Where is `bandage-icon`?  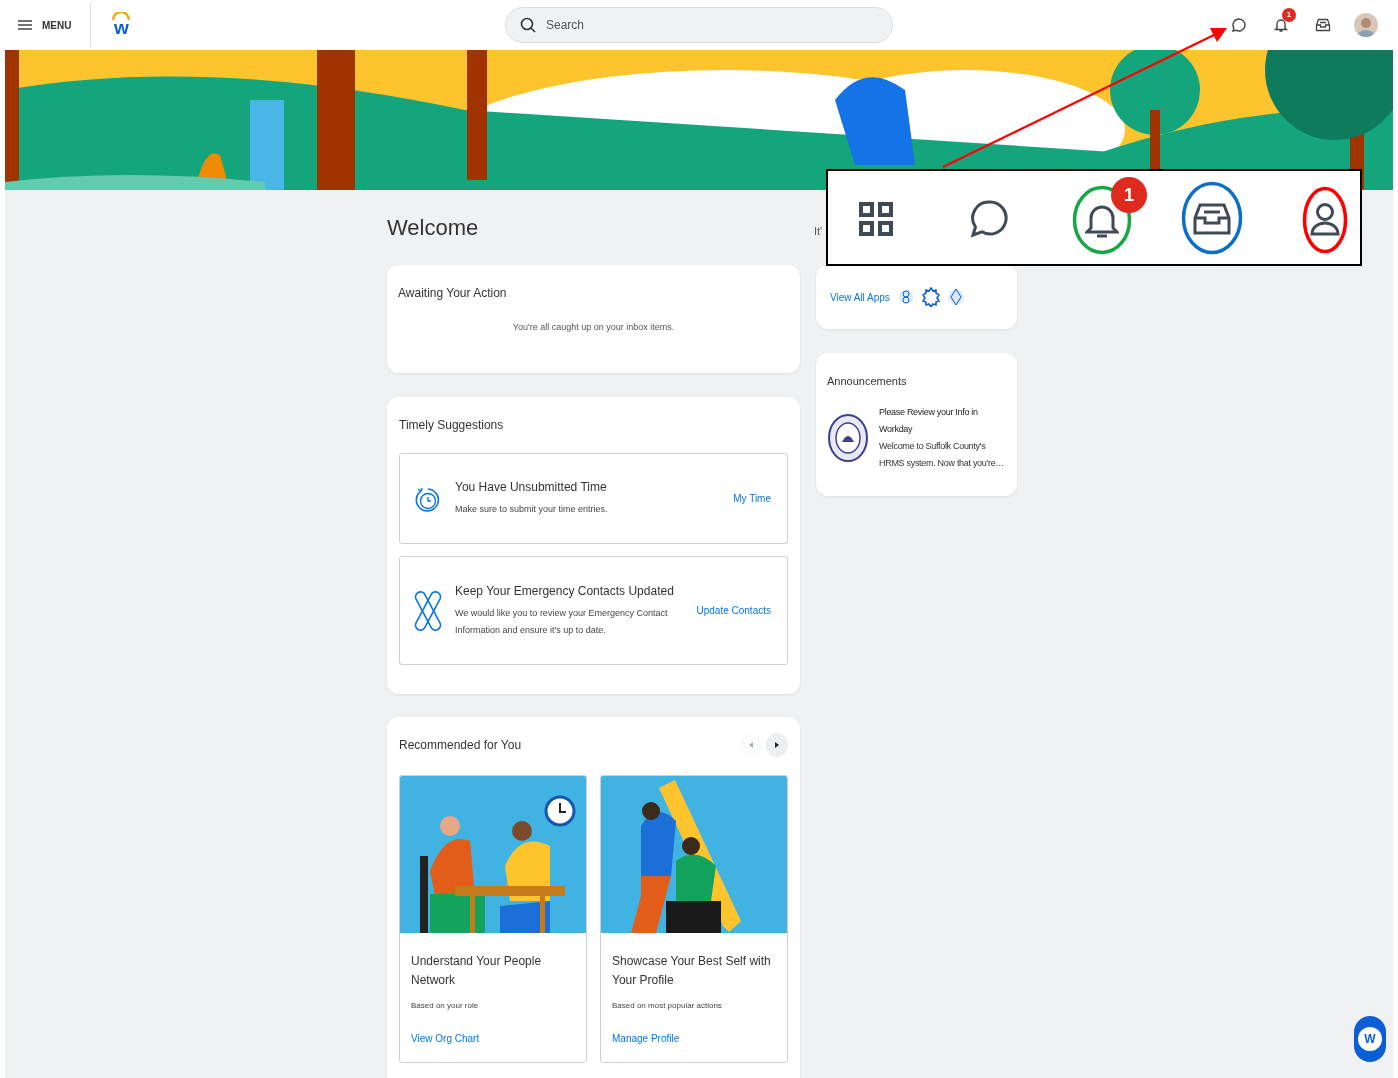 bandage-icon is located at coordinates (428, 610).